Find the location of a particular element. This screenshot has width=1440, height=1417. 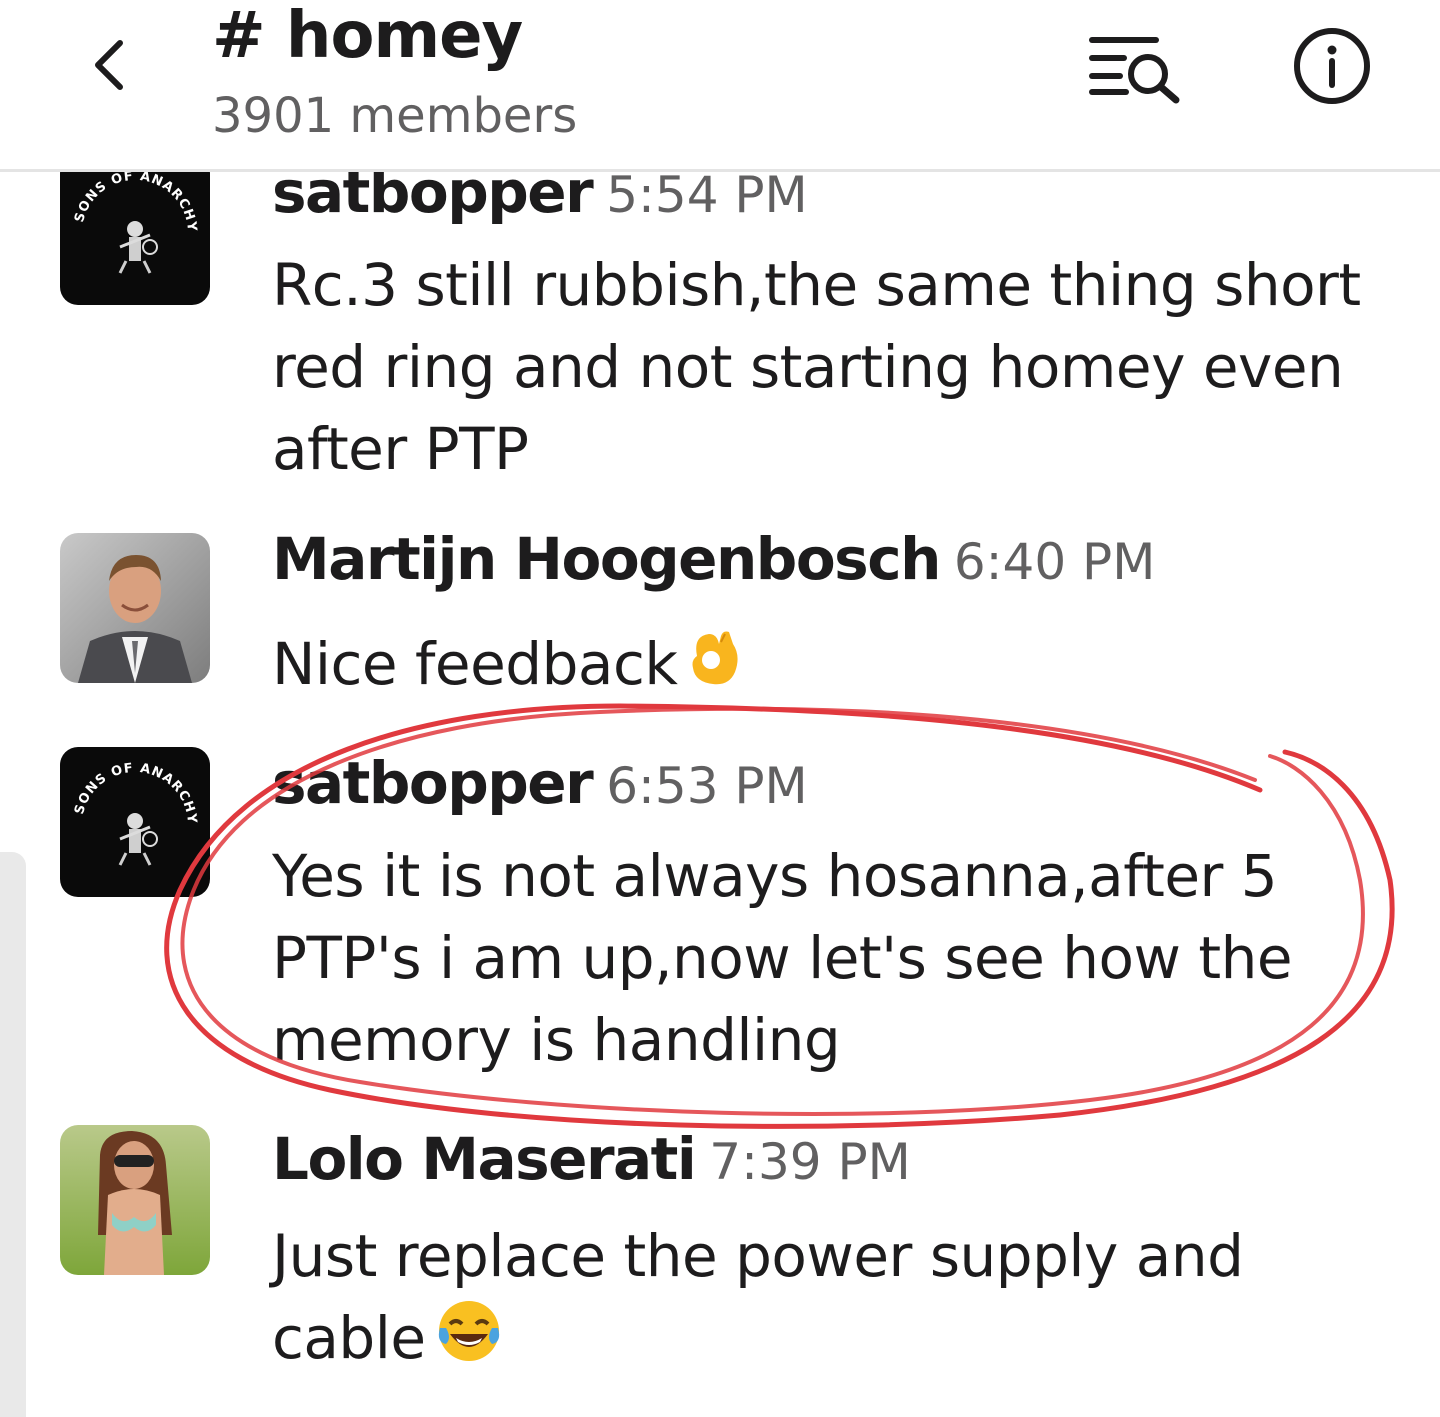

timestamp: 6:53 PM is located at coordinates (706, 786).